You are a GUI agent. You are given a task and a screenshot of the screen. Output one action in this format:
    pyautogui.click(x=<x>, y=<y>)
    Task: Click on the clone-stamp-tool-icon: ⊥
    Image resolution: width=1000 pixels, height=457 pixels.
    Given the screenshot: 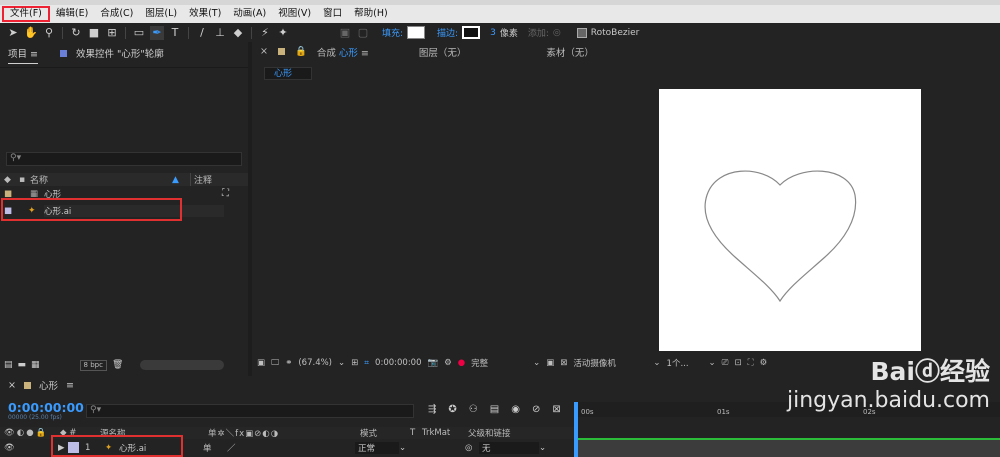 What is the action you would take?
    pyautogui.click(x=220, y=33)
    